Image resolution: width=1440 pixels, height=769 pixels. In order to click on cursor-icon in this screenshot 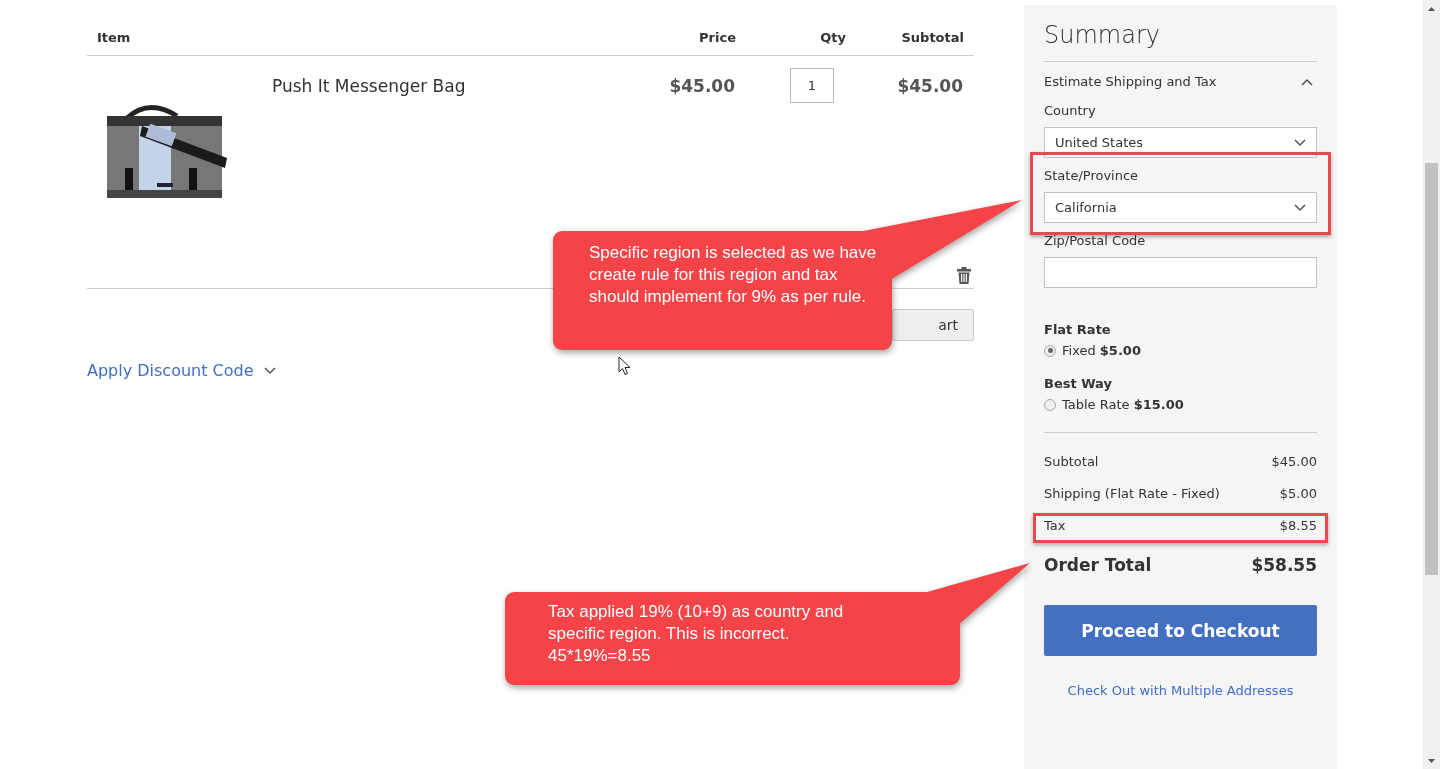, I will do `click(624, 366)`.